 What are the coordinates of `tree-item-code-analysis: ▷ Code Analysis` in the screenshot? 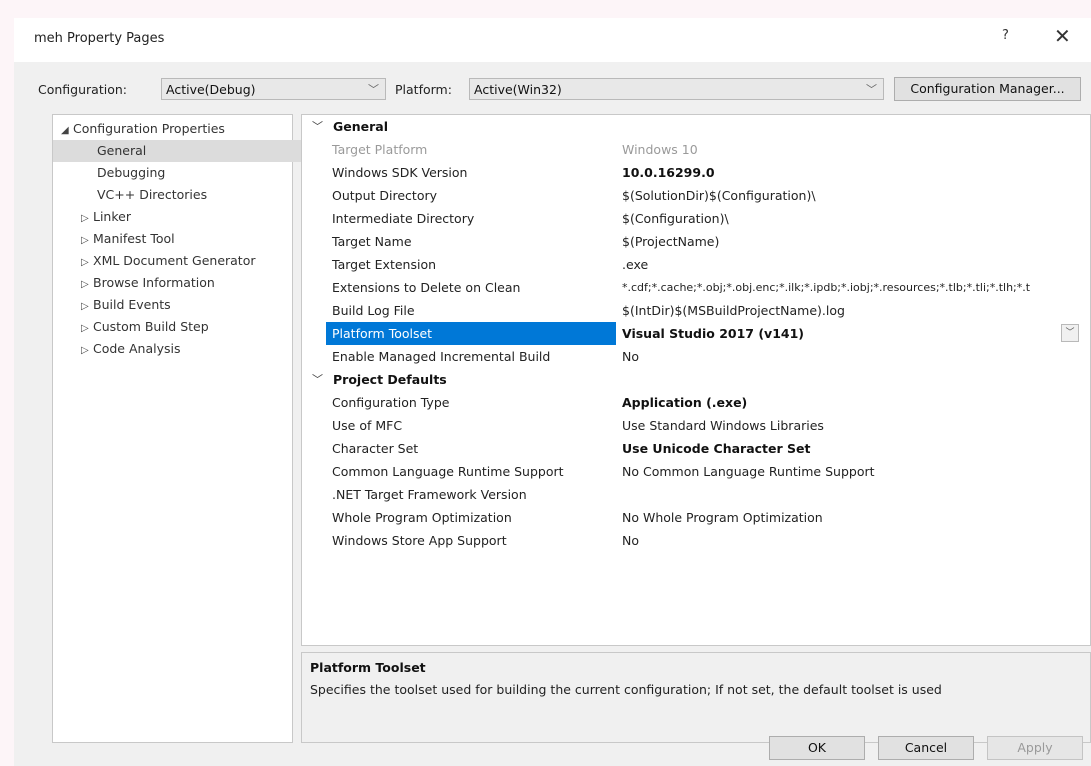 It's located at (186, 349).